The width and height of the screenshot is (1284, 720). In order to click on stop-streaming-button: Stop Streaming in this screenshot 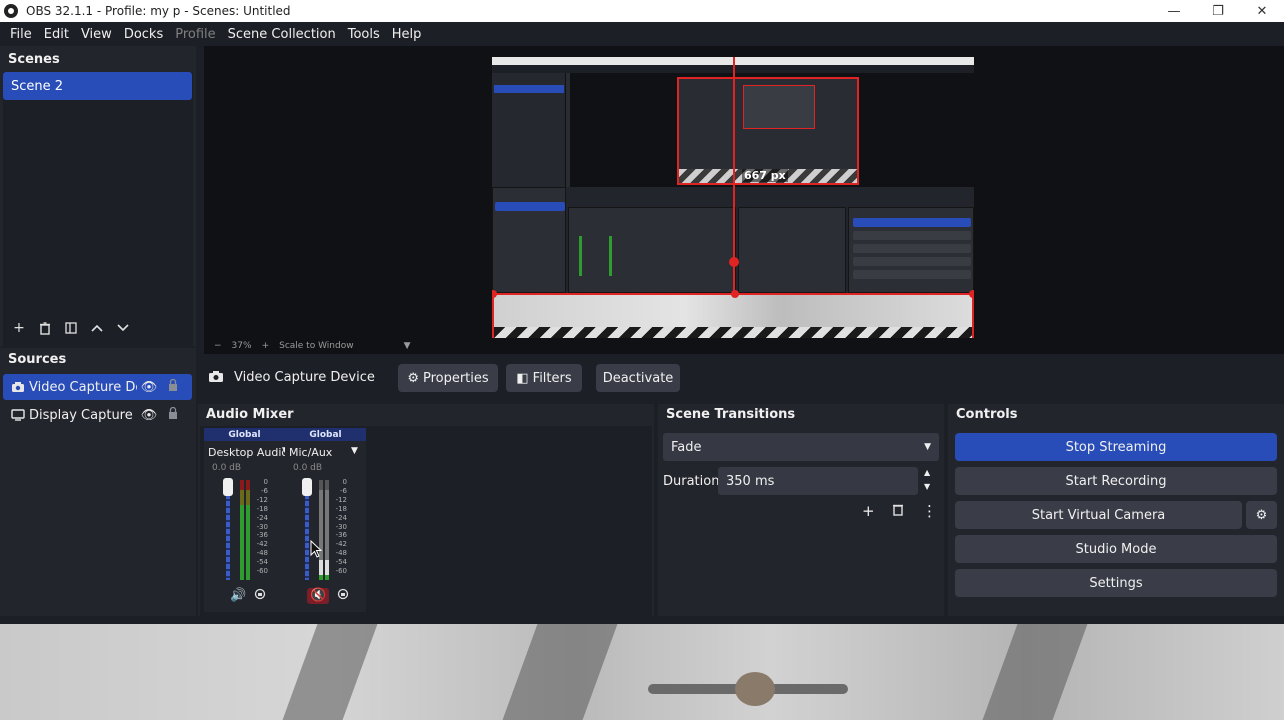, I will do `click(1116, 447)`.